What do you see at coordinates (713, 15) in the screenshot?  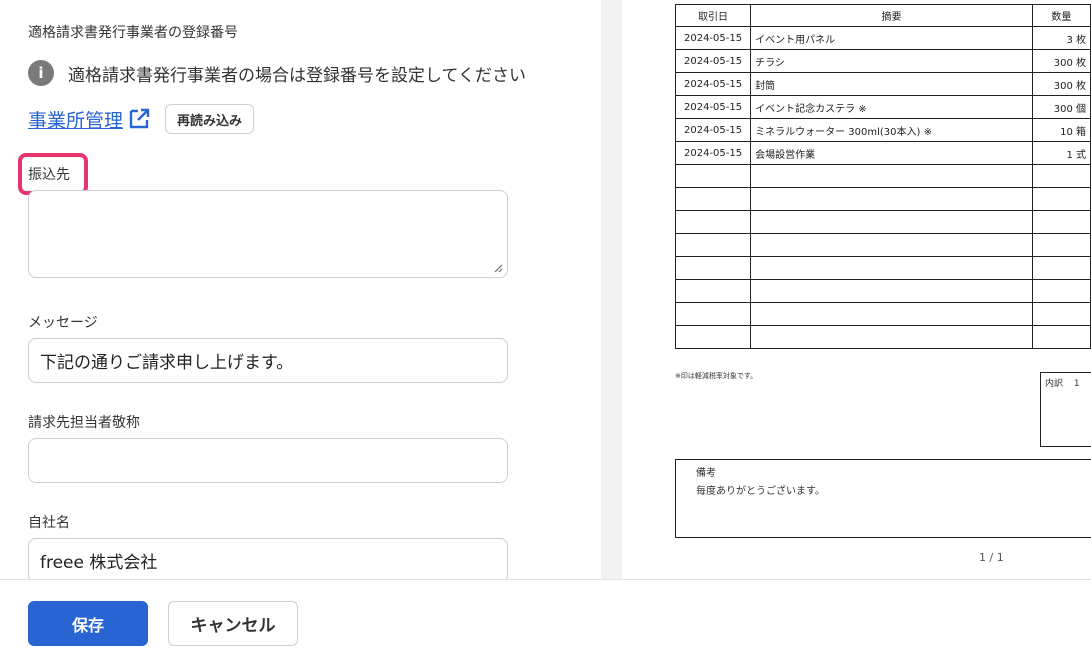 I see `header-date: 取引日` at bounding box center [713, 15].